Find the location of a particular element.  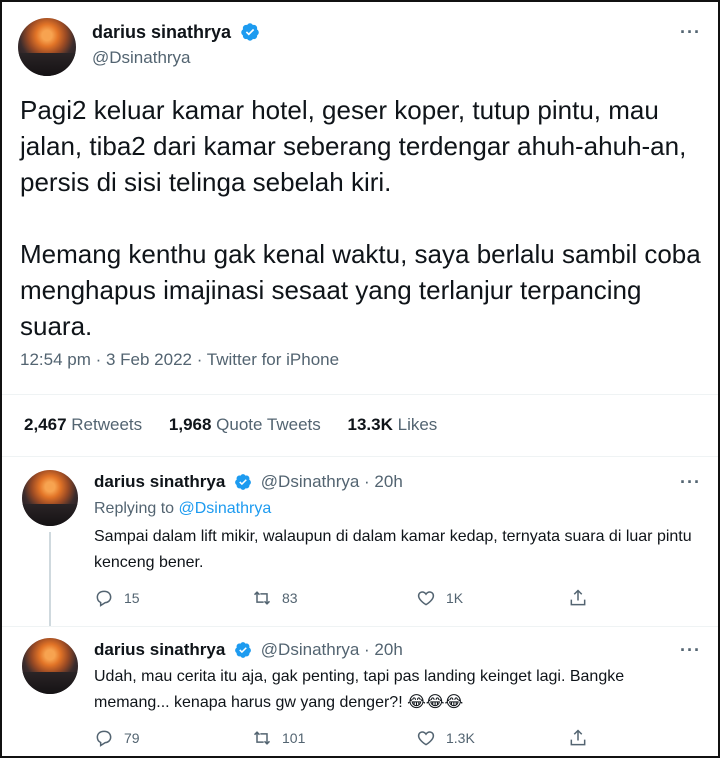

likes-stat: 13.3K Likes is located at coordinates (393, 424).